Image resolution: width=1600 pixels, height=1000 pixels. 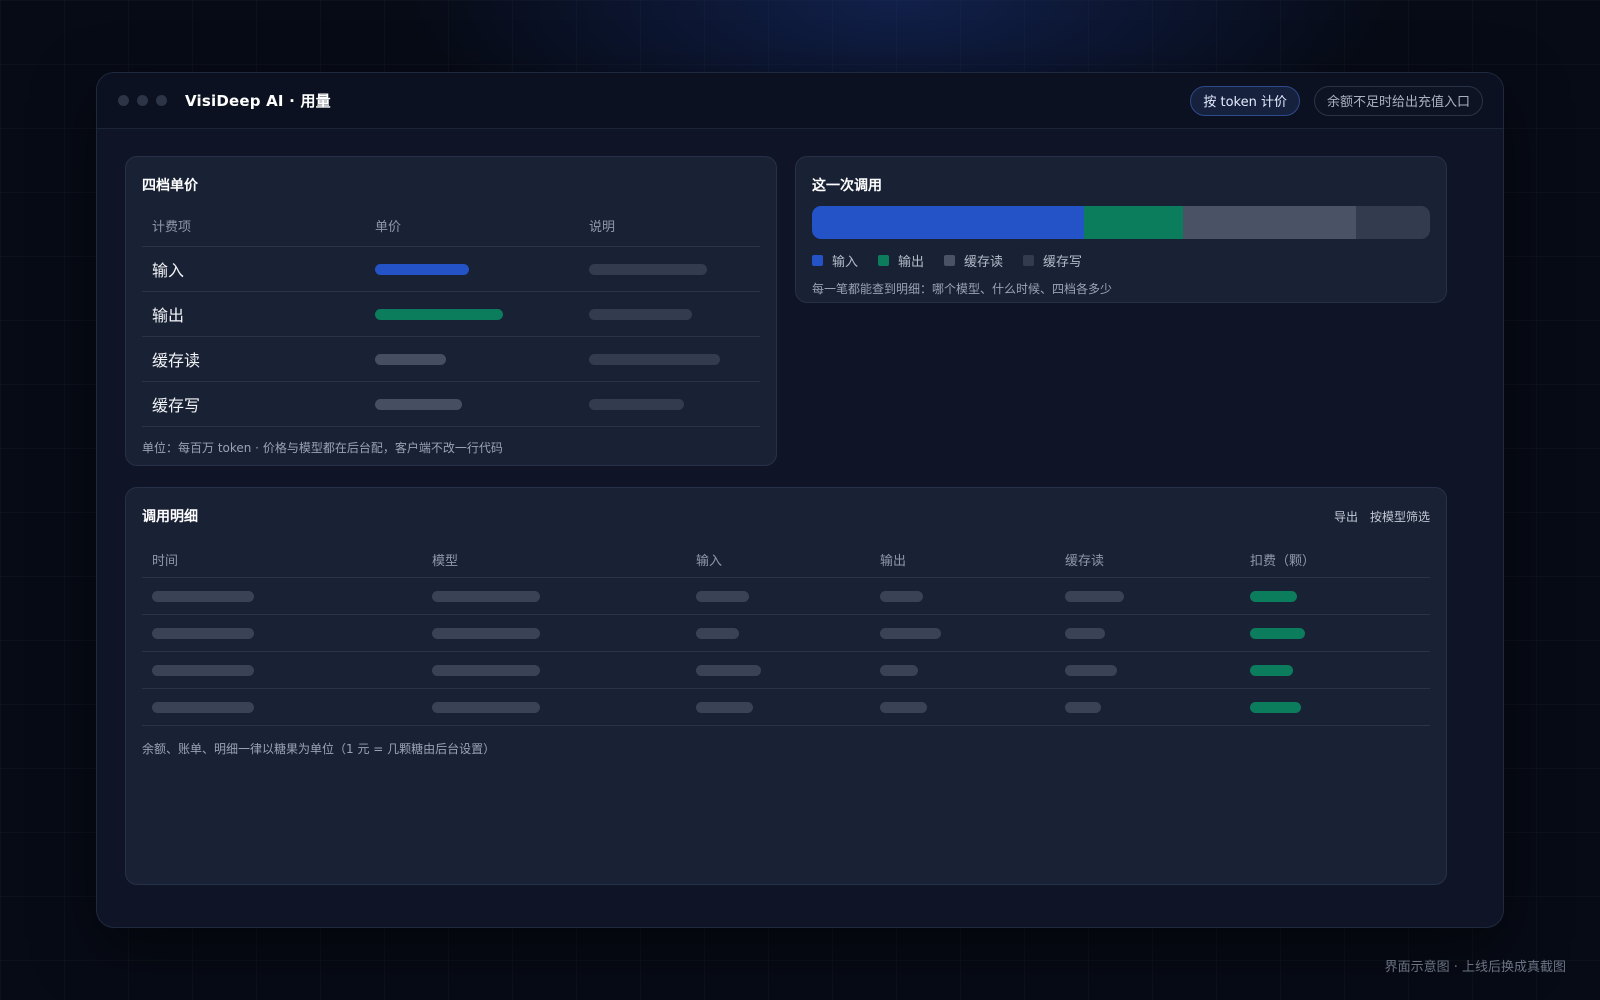 What do you see at coordinates (170, 517) in the screenshot?
I see `detail-card-title: 调用明细` at bounding box center [170, 517].